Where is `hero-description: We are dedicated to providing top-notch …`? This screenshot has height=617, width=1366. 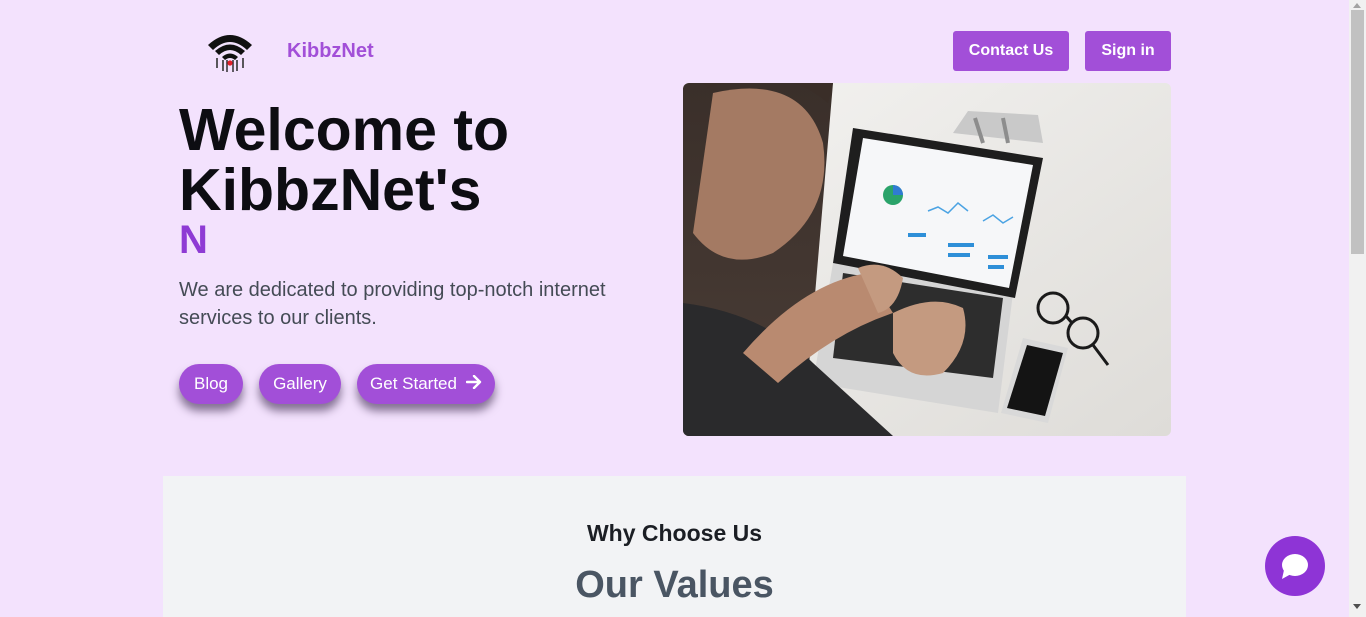 hero-description: We are dedicated to providing top-notch … is located at coordinates (392, 304).